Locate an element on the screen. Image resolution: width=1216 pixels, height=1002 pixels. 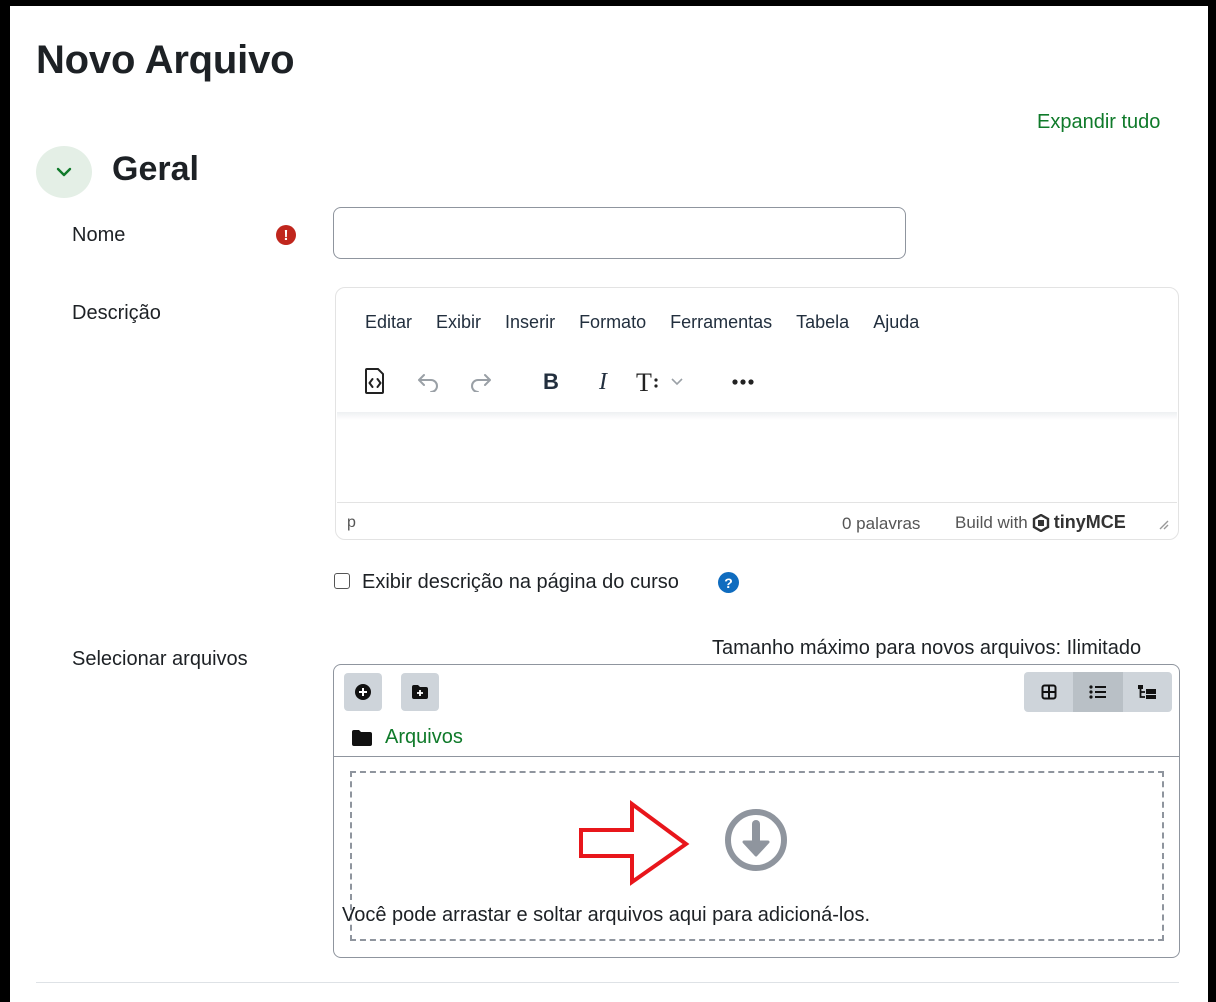
redo-icon is located at coordinates (481, 382).